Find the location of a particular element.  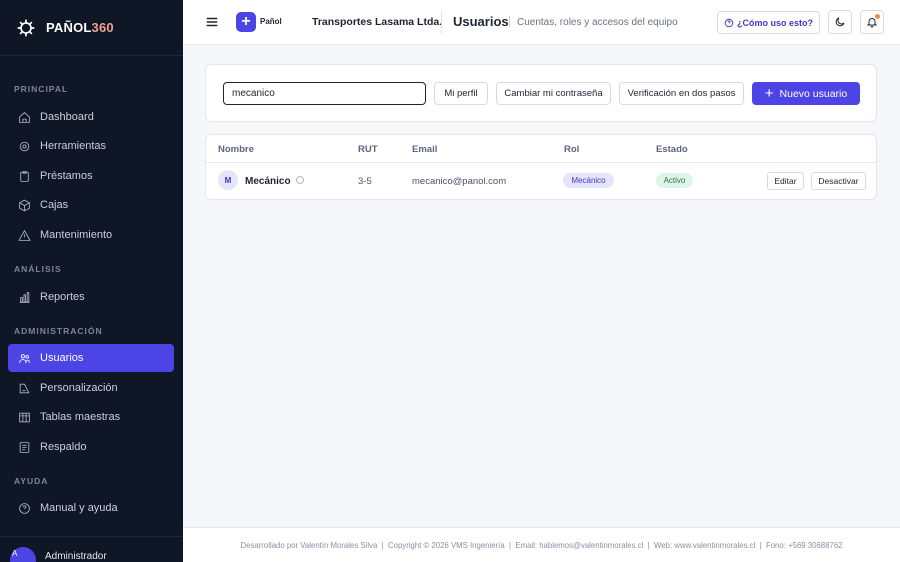

menu-icon is located at coordinates (212, 22).